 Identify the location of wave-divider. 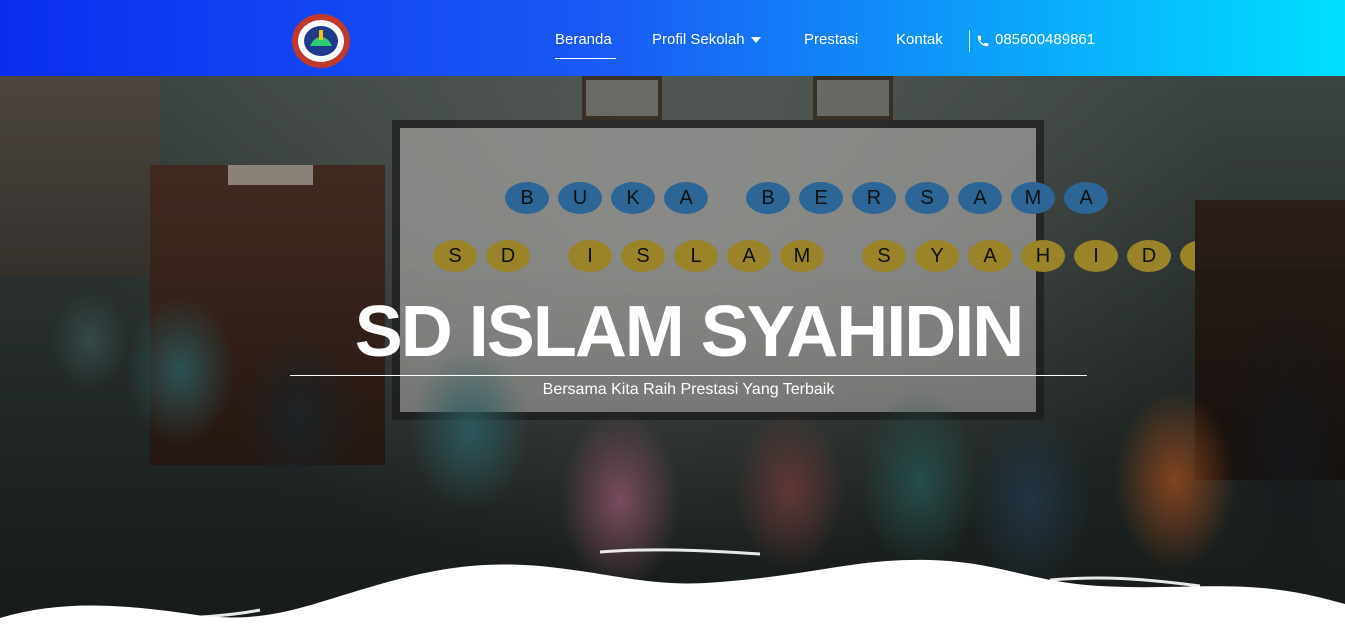
(672, 595).